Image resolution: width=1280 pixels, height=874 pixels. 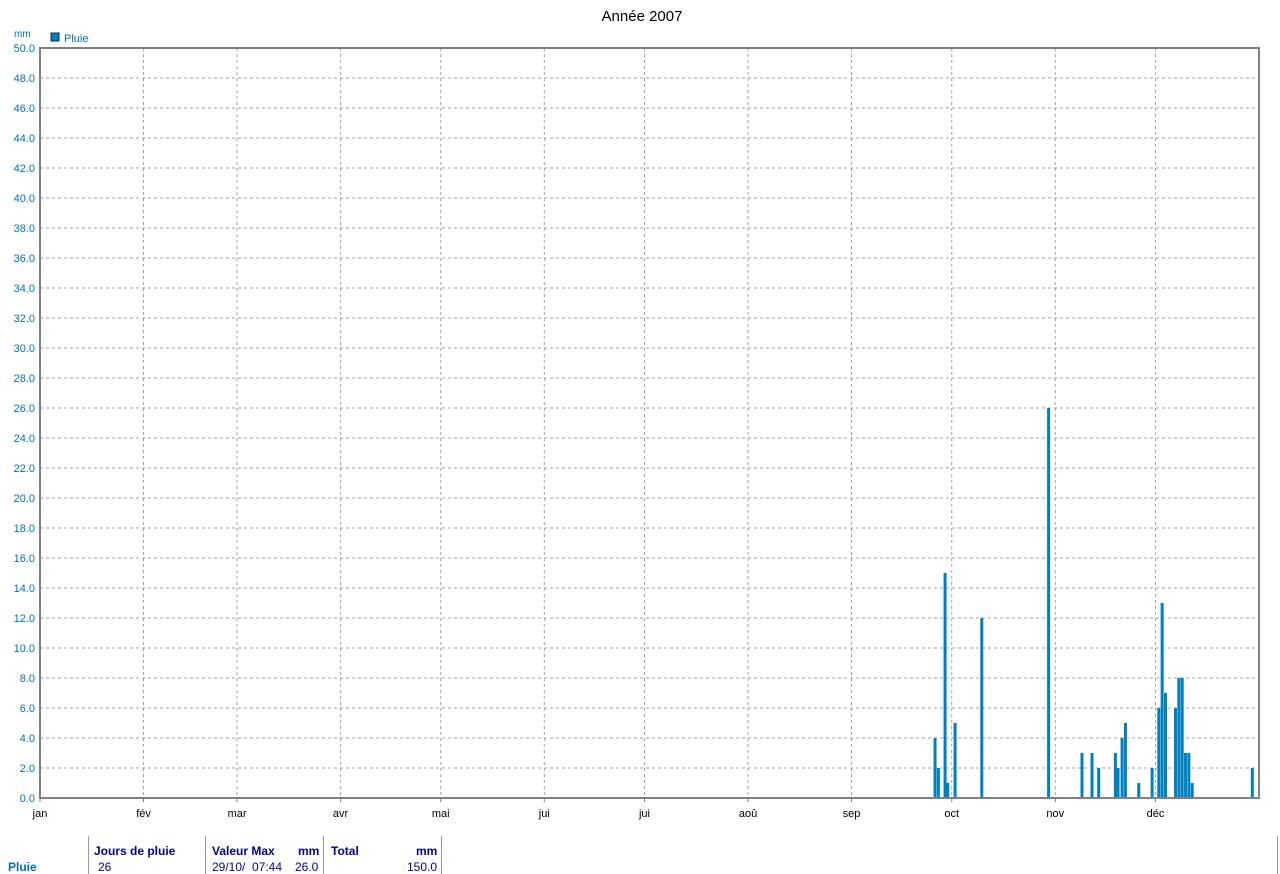 What do you see at coordinates (27, 769) in the screenshot?
I see `y-tick-label: 2.0` at bounding box center [27, 769].